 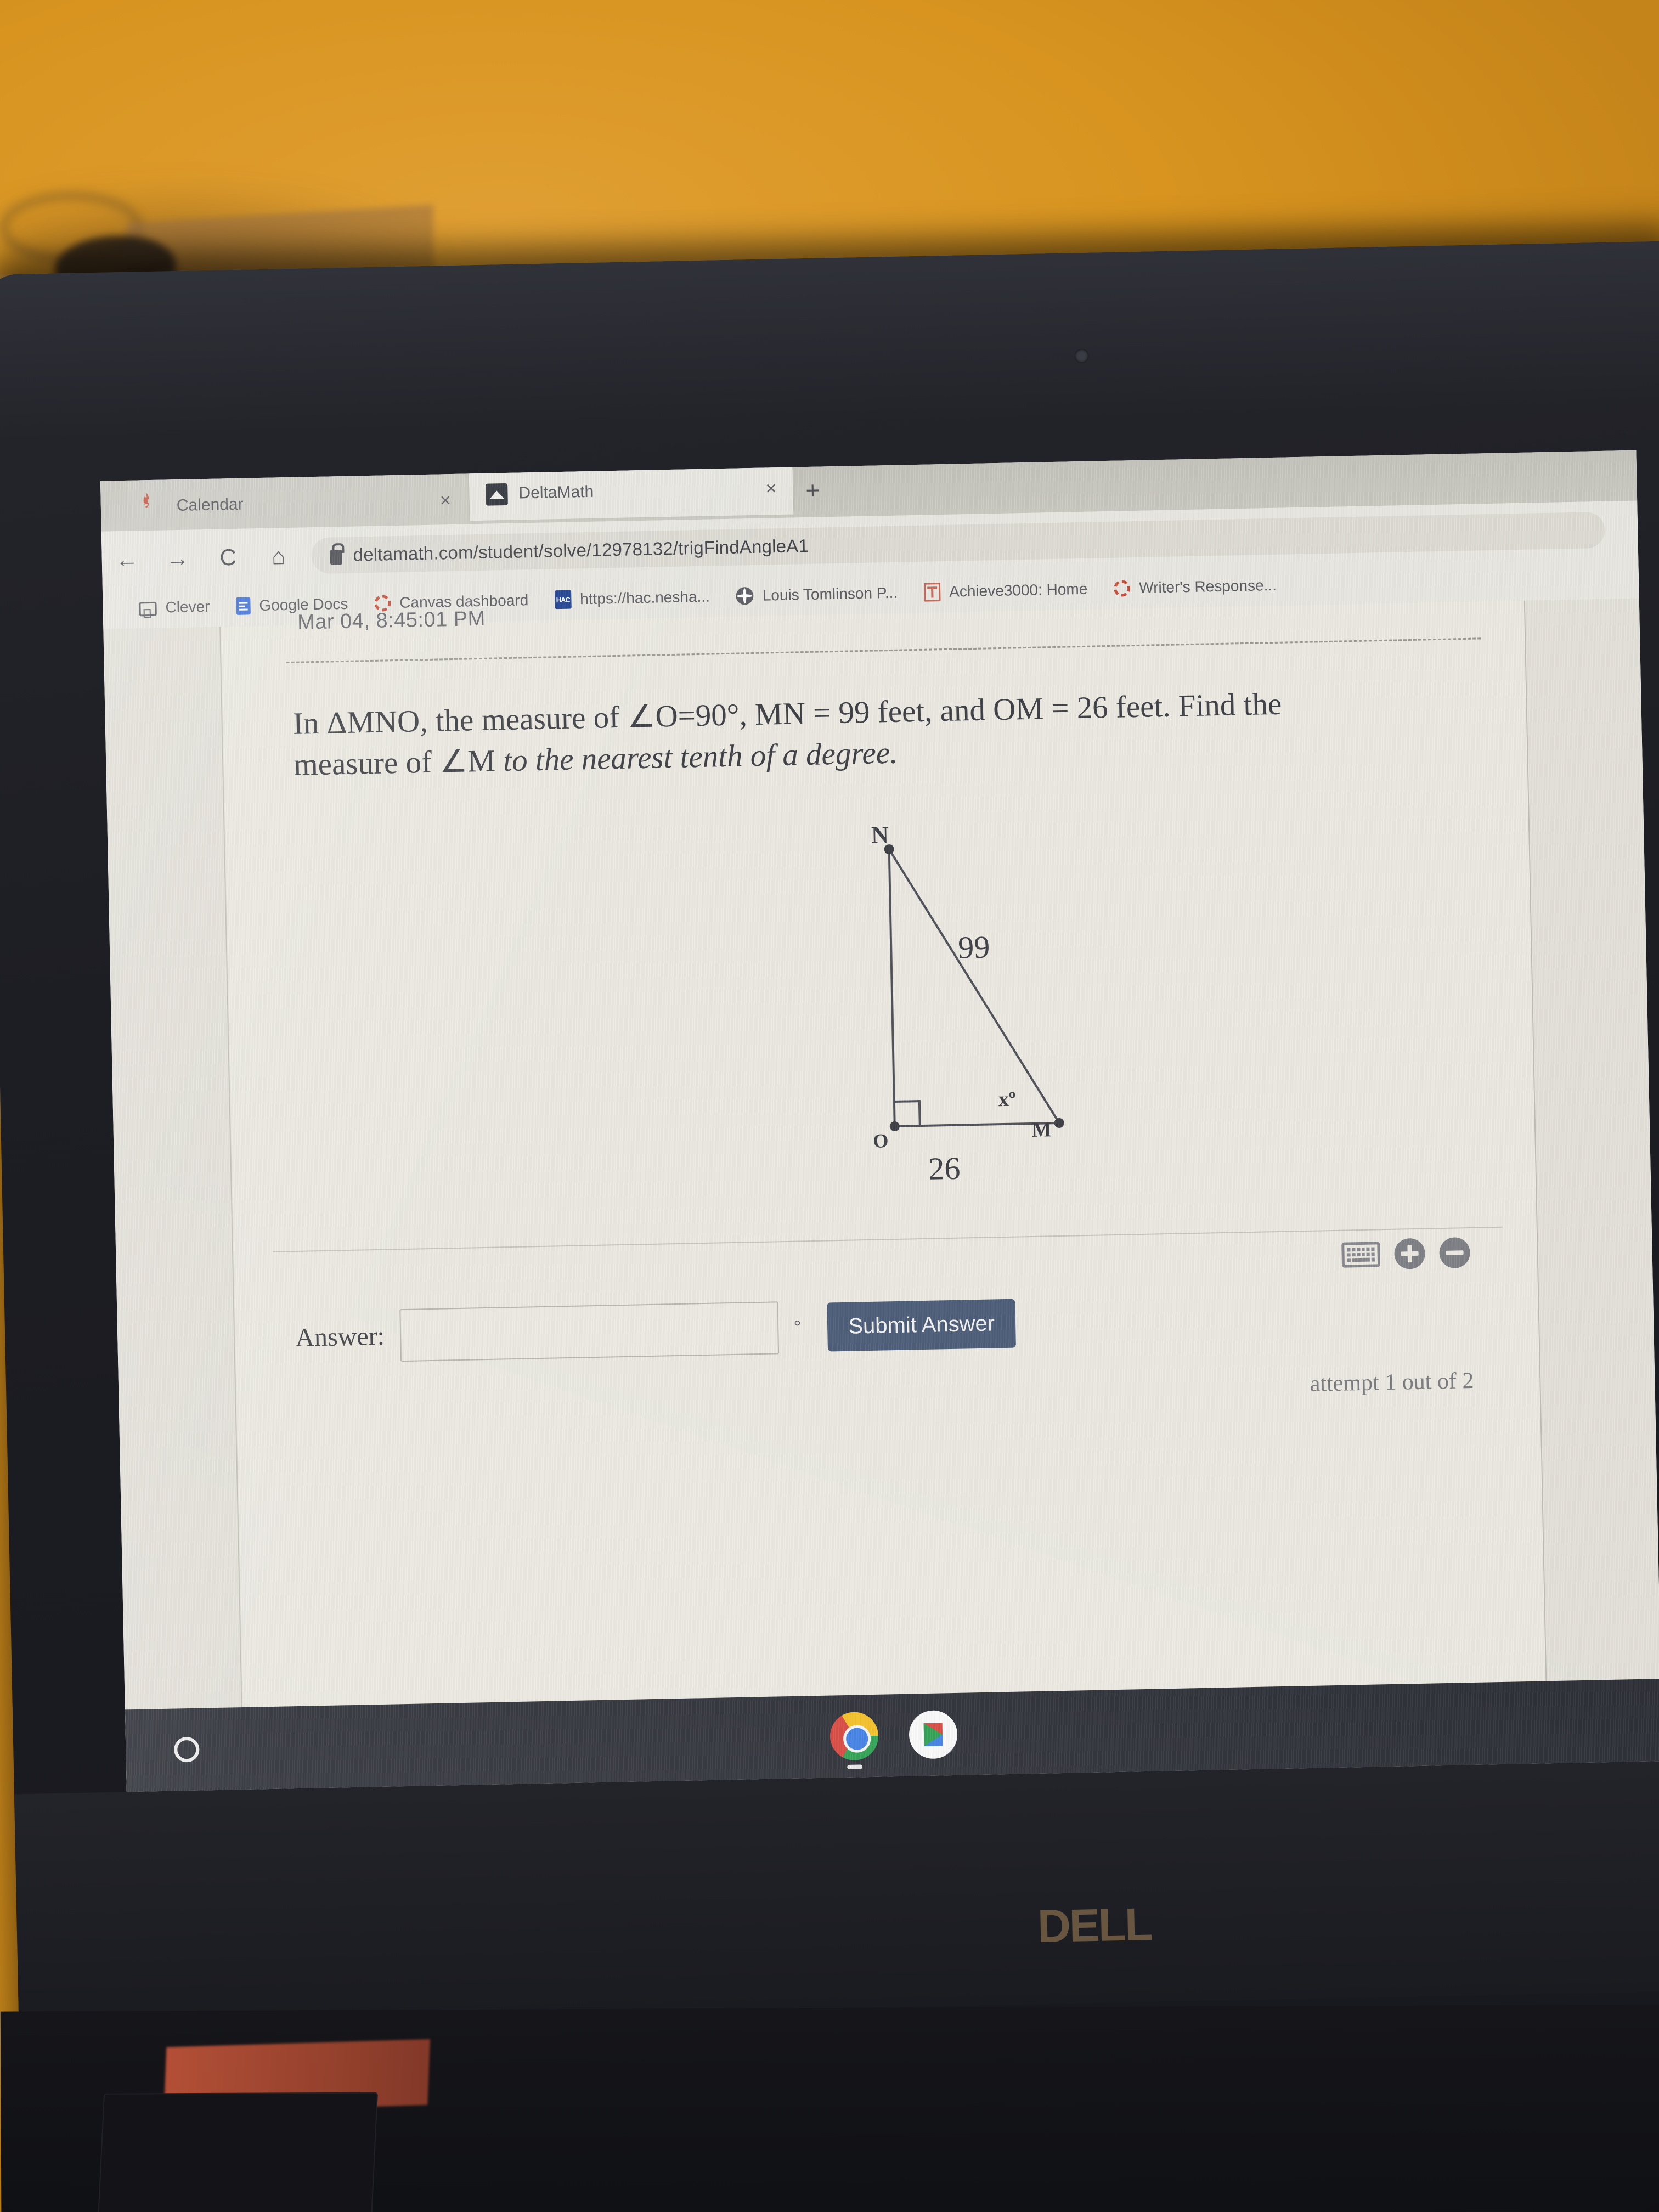 What do you see at coordinates (701, 756) in the screenshot?
I see `problem-line-2-italic: to the nearest tenth of a degree.` at bounding box center [701, 756].